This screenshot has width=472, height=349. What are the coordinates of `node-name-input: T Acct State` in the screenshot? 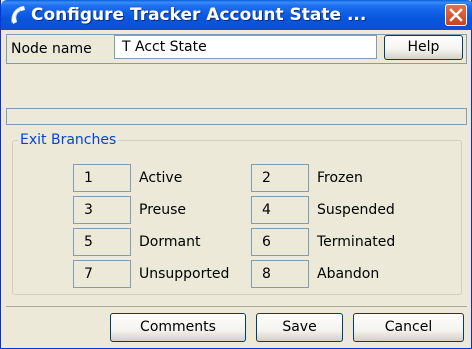 It's located at (245, 47).